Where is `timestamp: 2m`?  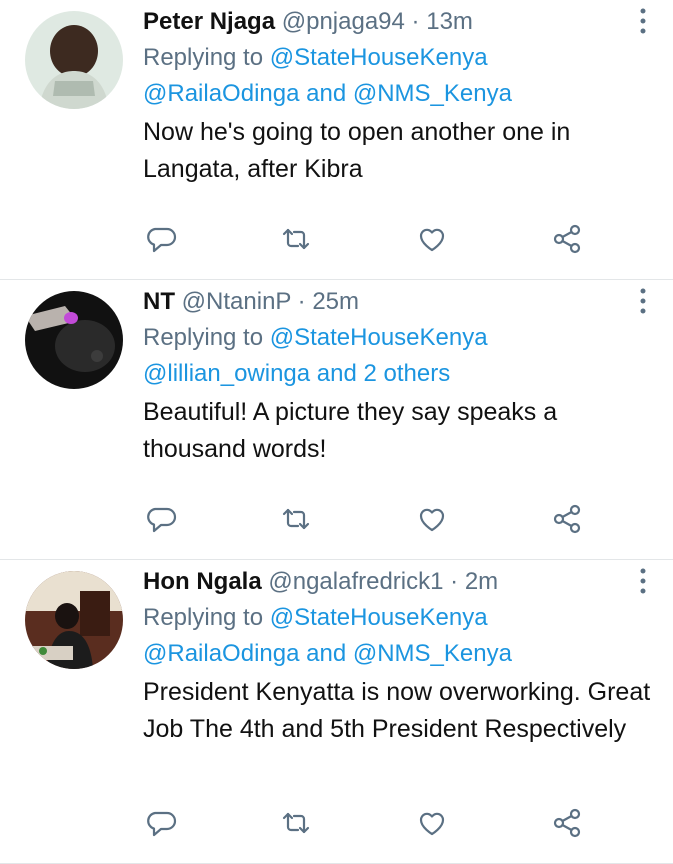 timestamp: 2m is located at coordinates (481, 581).